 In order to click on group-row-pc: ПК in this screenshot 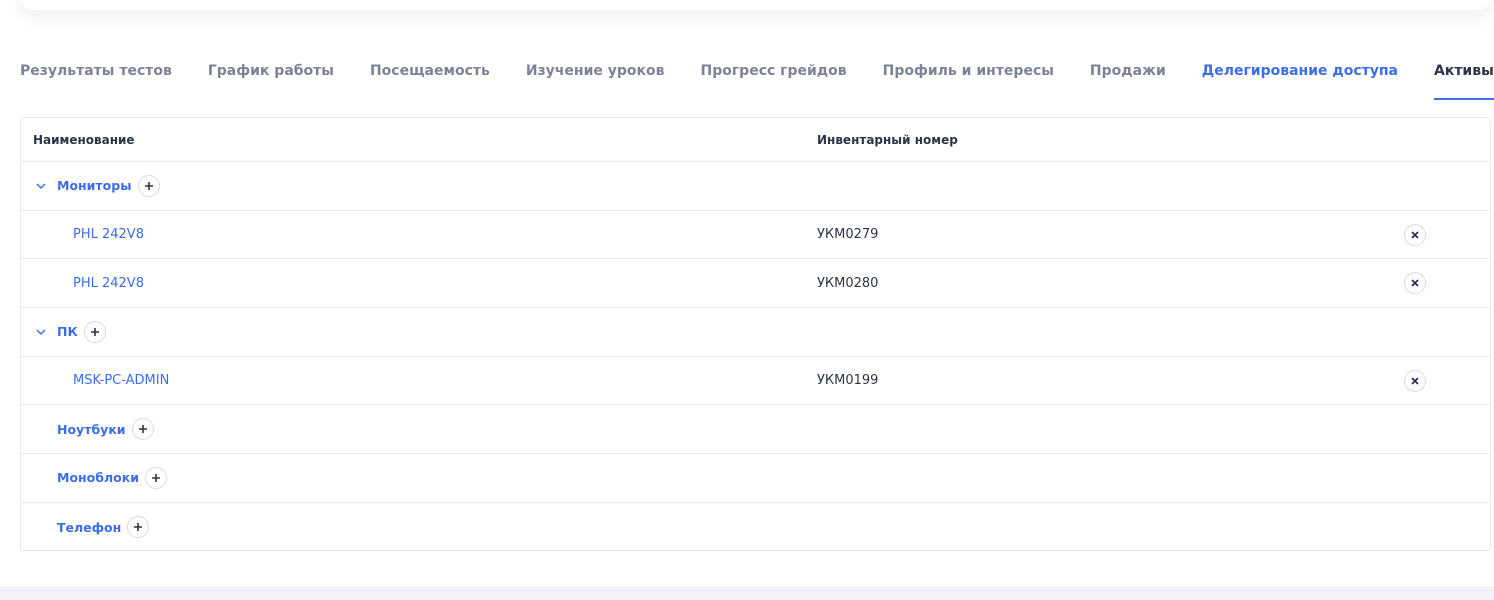, I will do `click(755, 332)`.